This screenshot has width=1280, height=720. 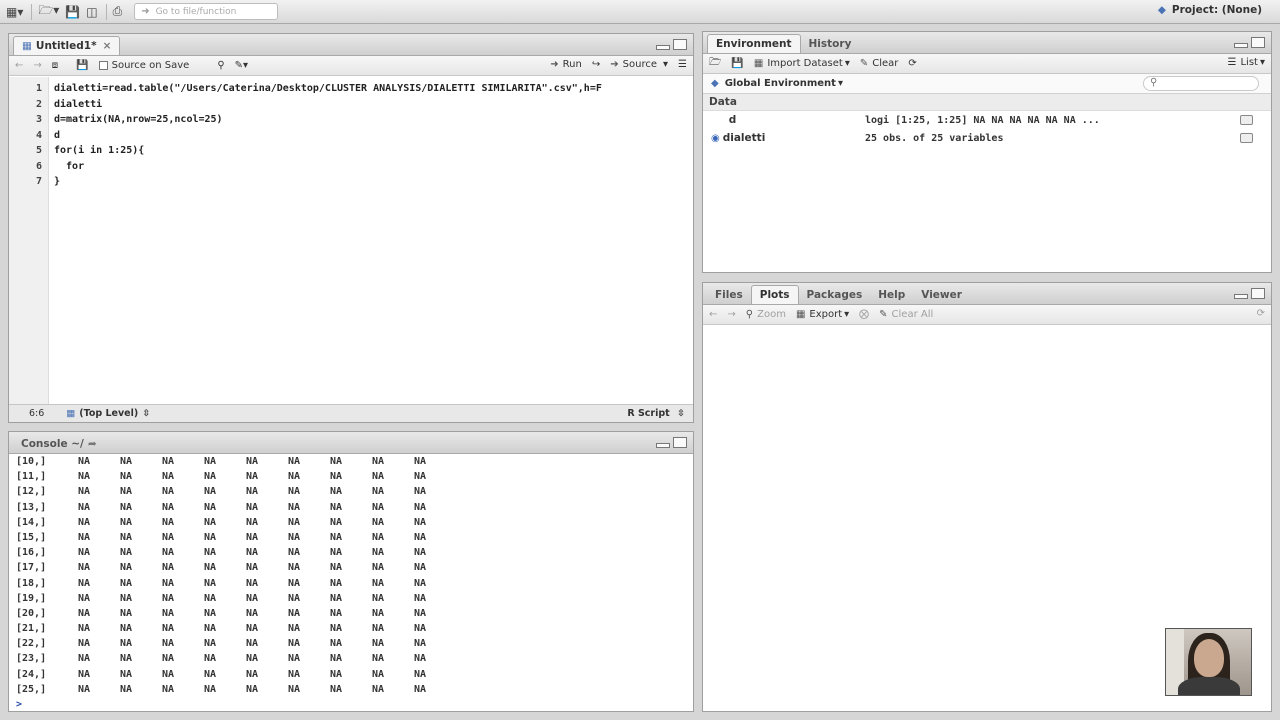 What do you see at coordinates (206, 11) in the screenshot?
I see `goto-file-input: ➜ Go to file/function` at bounding box center [206, 11].